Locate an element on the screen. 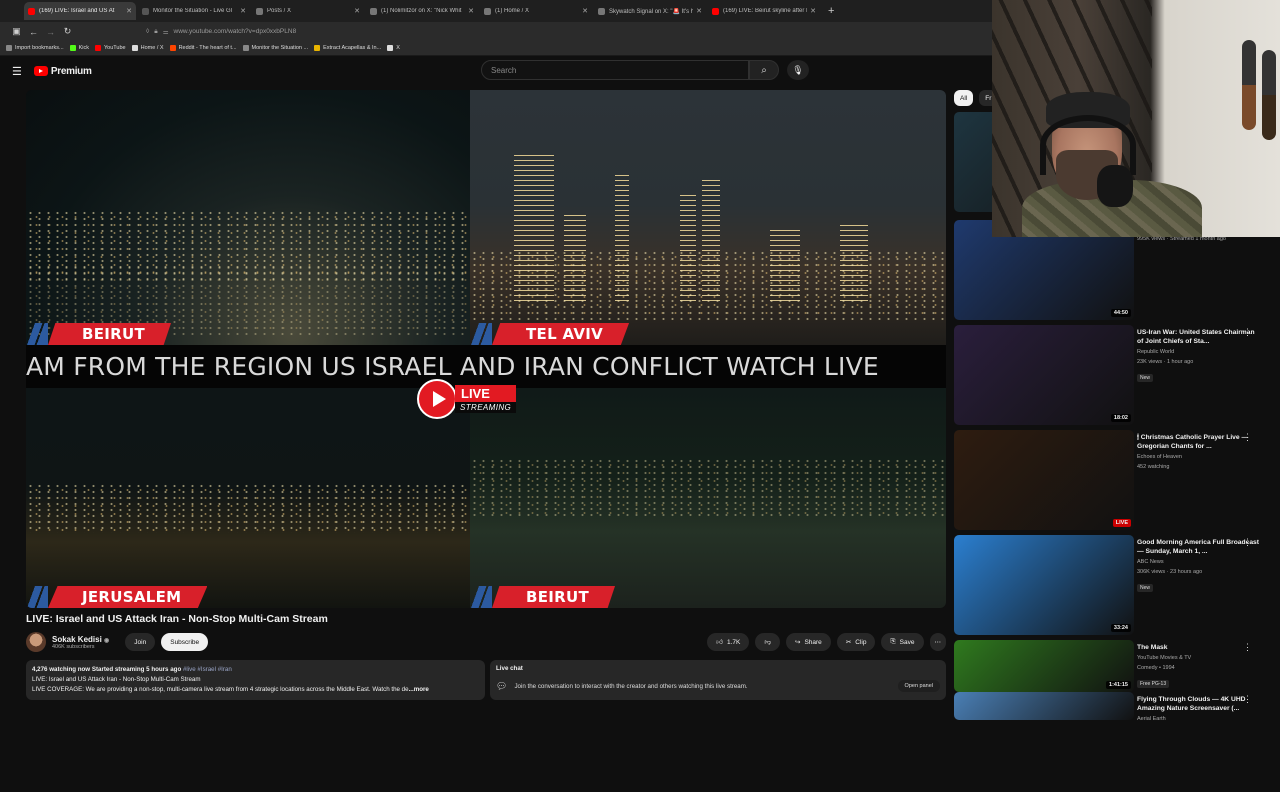  share-button: ↪ Share is located at coordinates (808, 642).